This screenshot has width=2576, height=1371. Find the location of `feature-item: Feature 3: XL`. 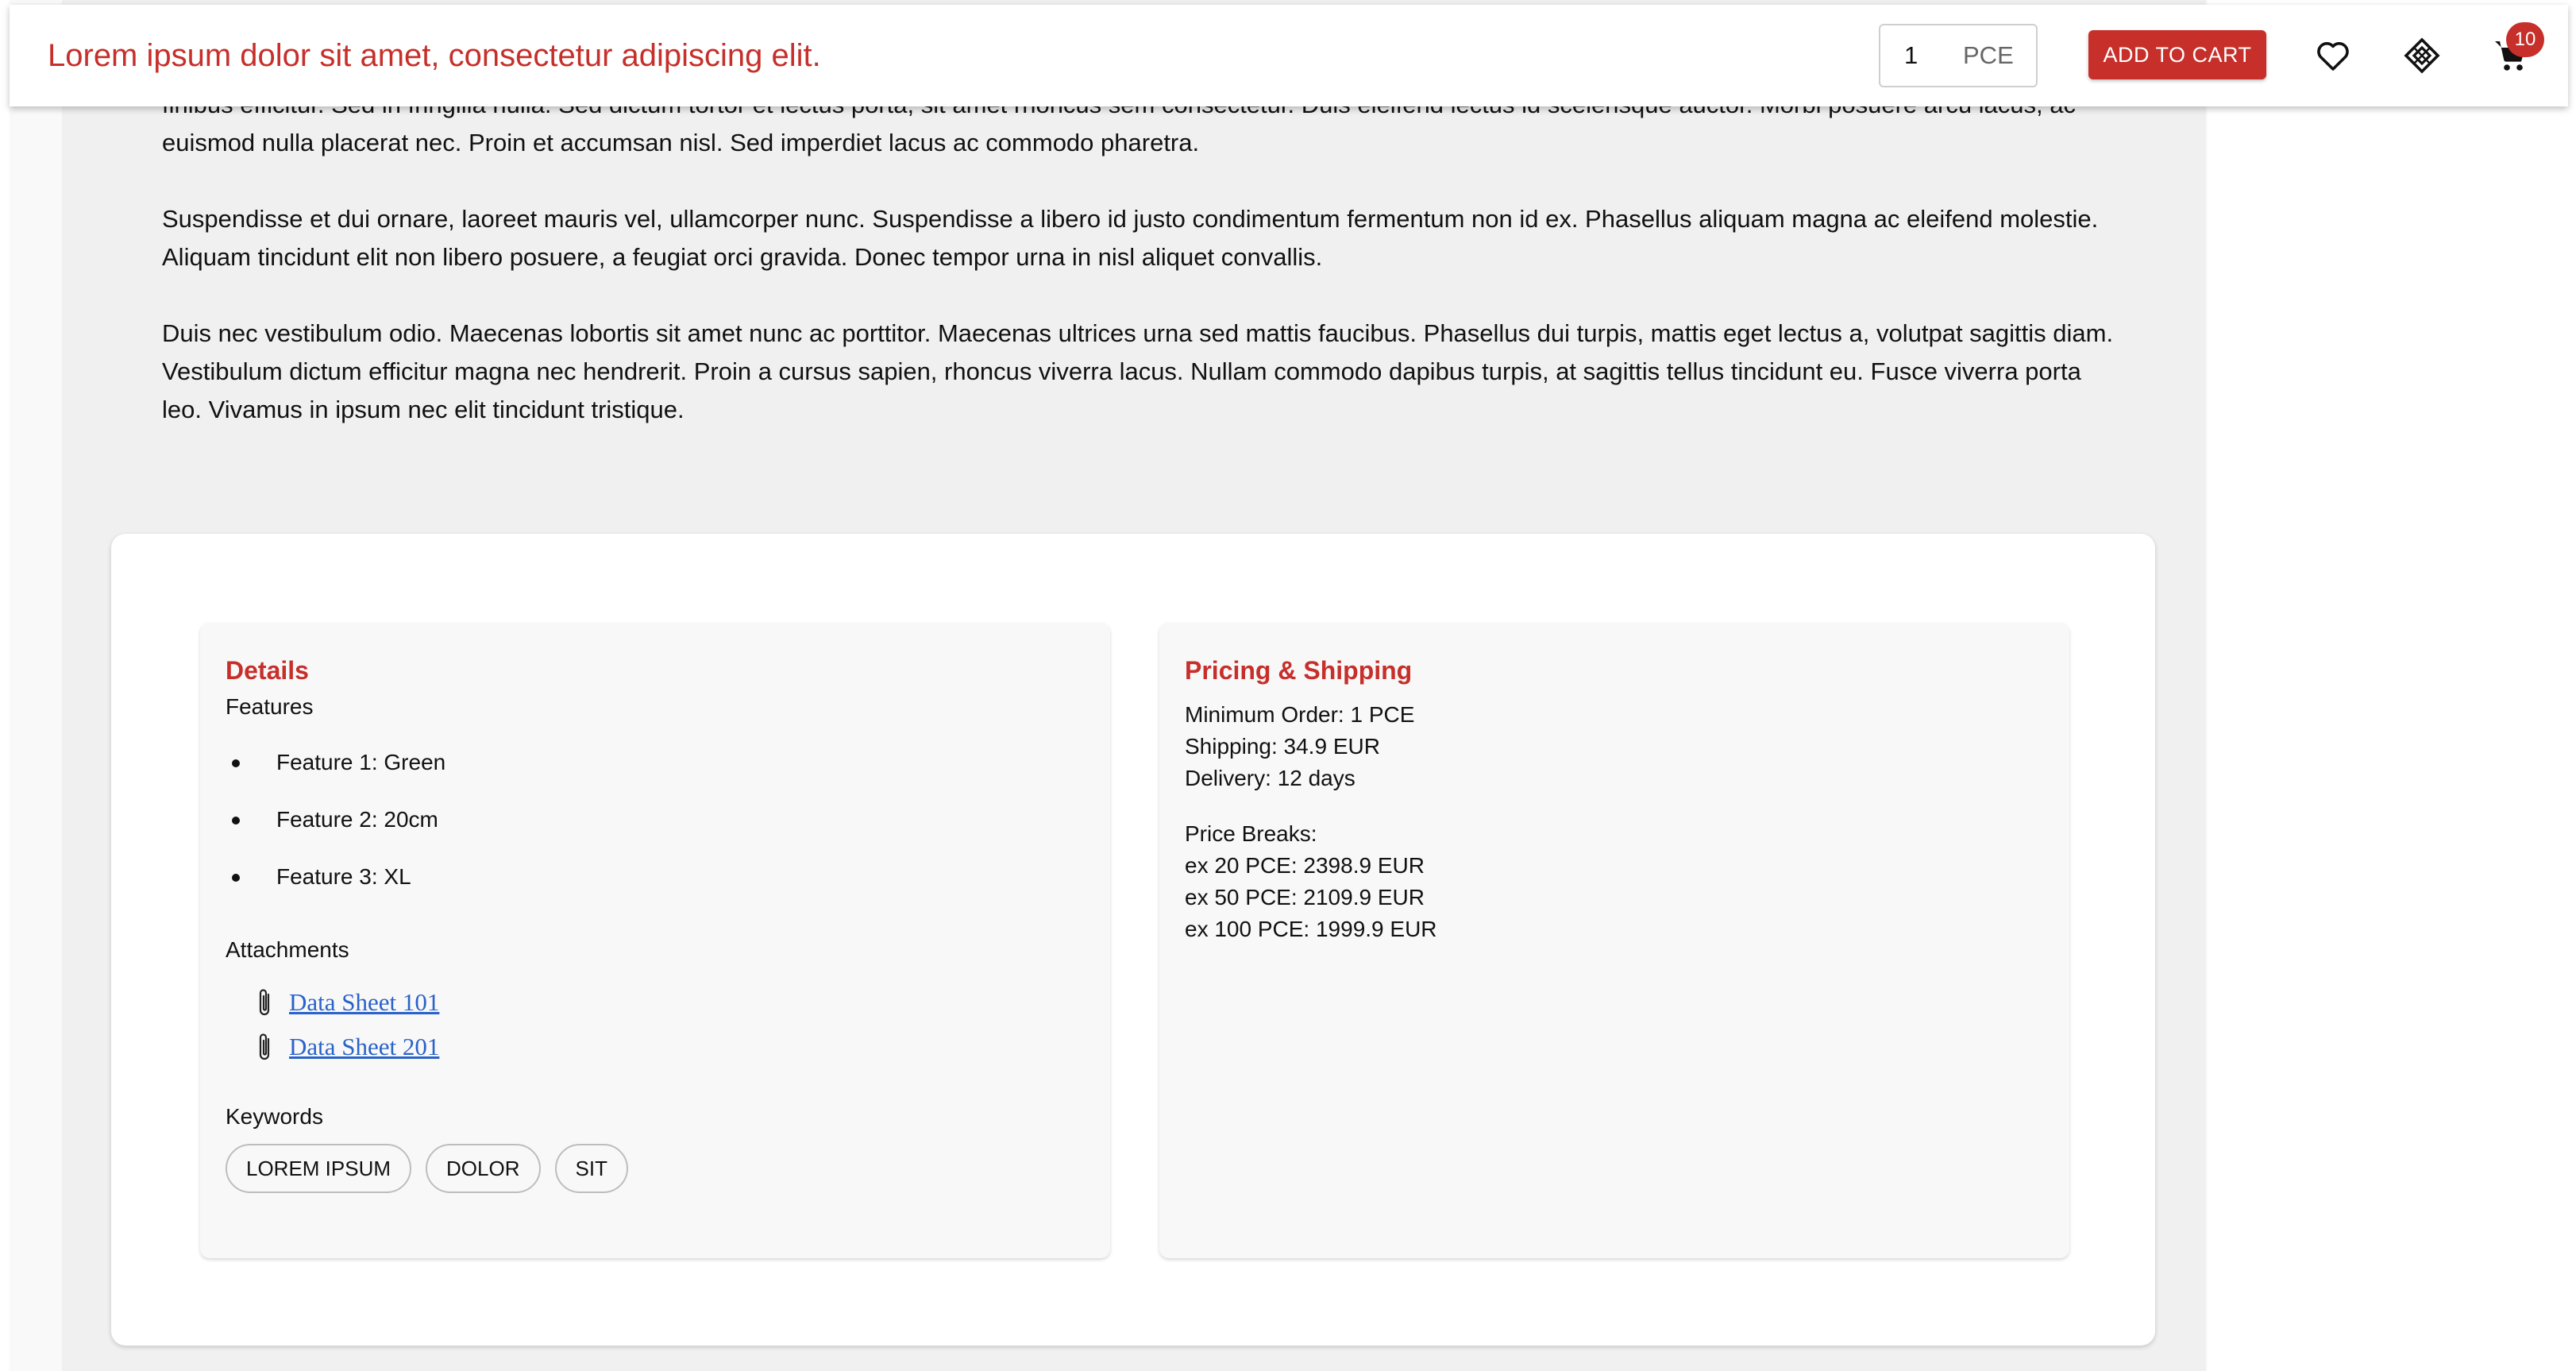

feature-item: Feature 3: XL is located at coordinates (655, 877).